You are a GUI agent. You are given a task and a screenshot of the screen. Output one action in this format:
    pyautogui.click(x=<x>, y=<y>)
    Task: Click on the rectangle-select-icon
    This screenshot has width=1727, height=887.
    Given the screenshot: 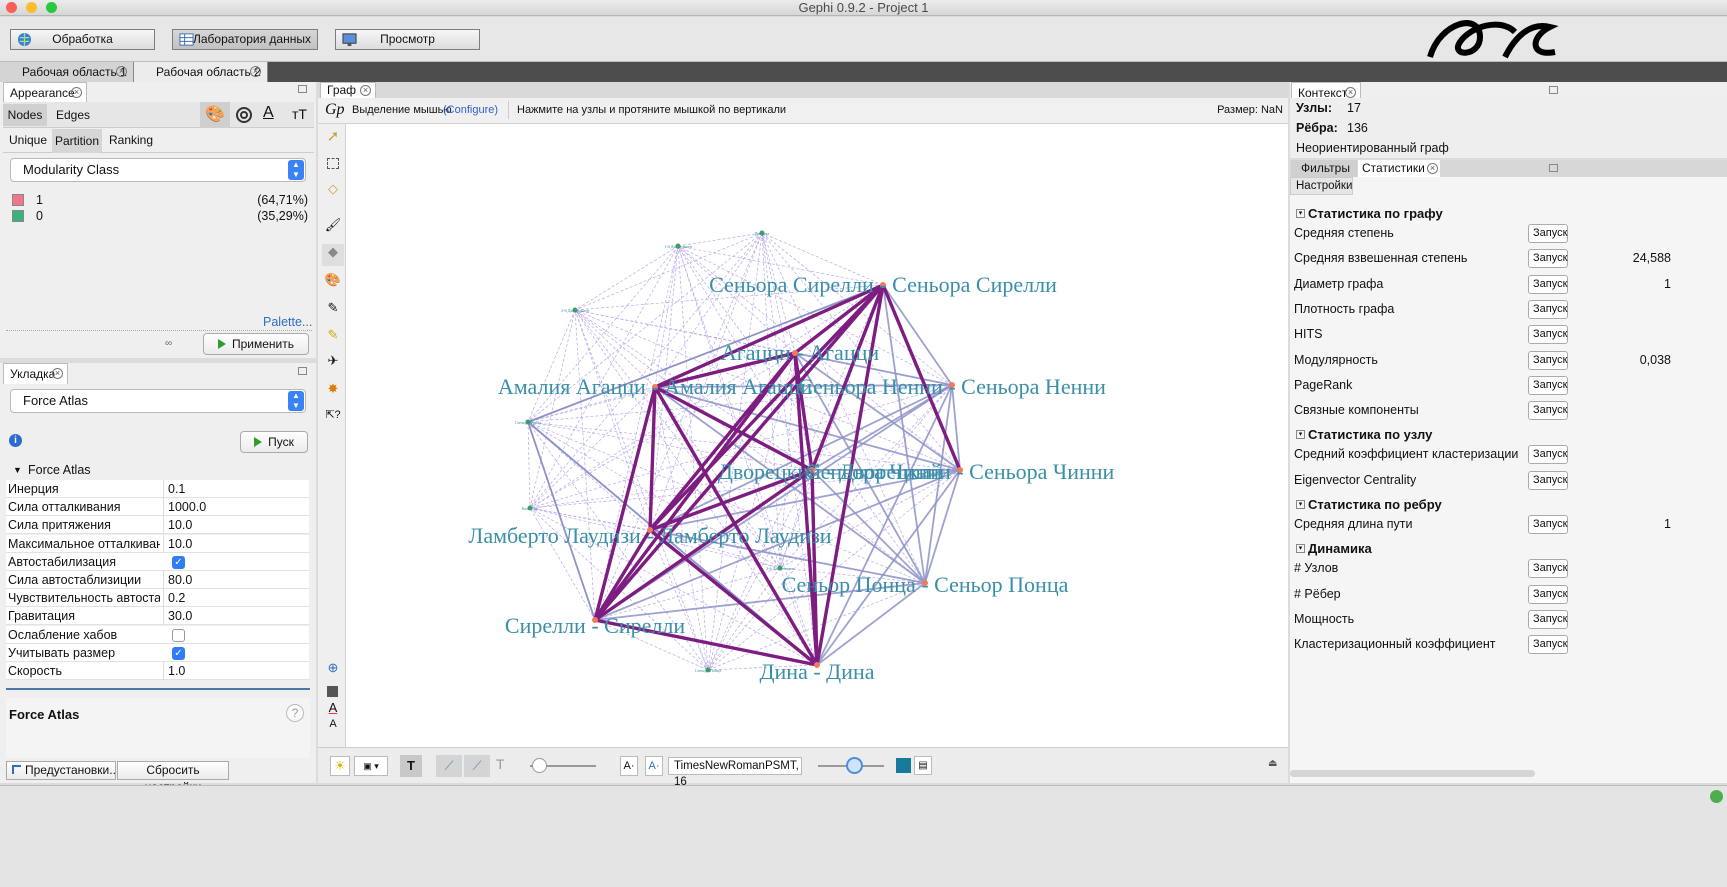 What is the action you would take?
    pyautogui.click(x=333, y=164)
    